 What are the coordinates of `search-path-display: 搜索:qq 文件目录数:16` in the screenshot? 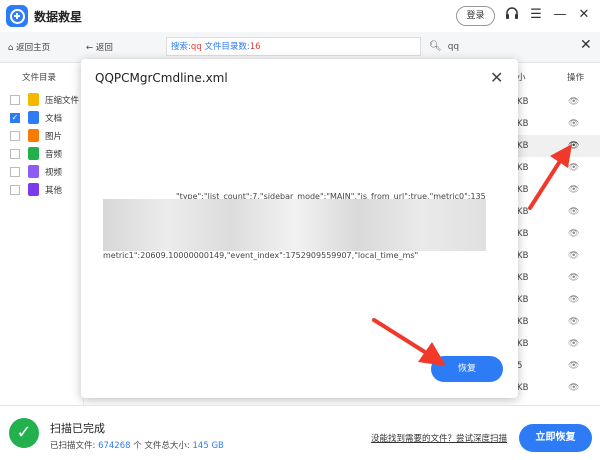 It's located at (293, 46).